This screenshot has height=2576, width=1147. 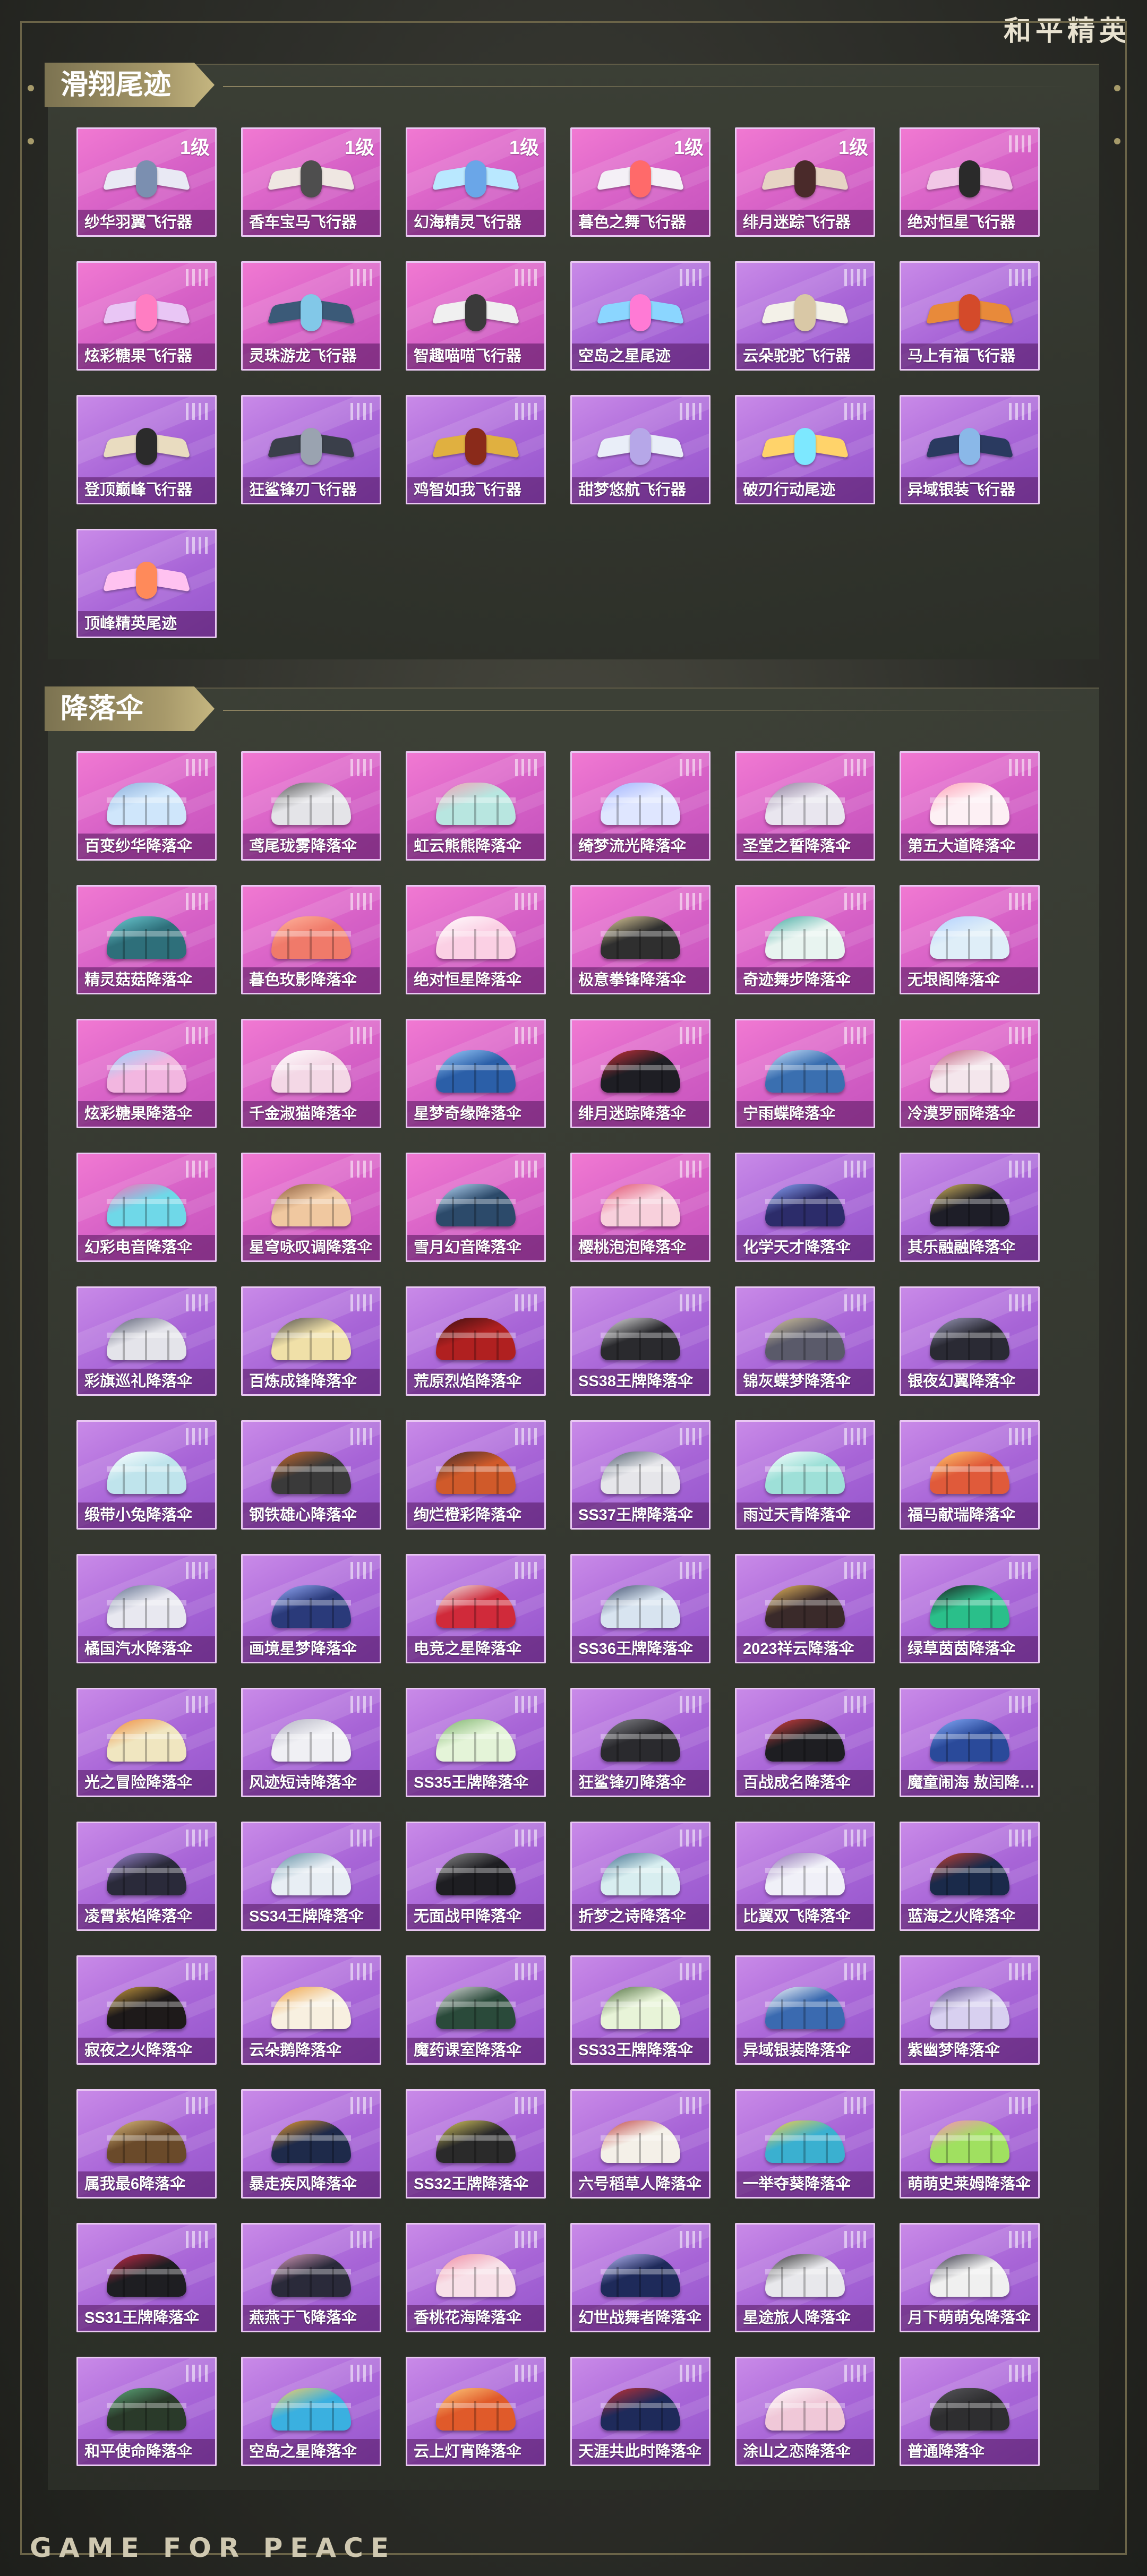 What do you see at coordinates (970, 316) in the screenshot?
I see `glide-item-card: 马上有福飞行器` at bounding box center [970, 316].